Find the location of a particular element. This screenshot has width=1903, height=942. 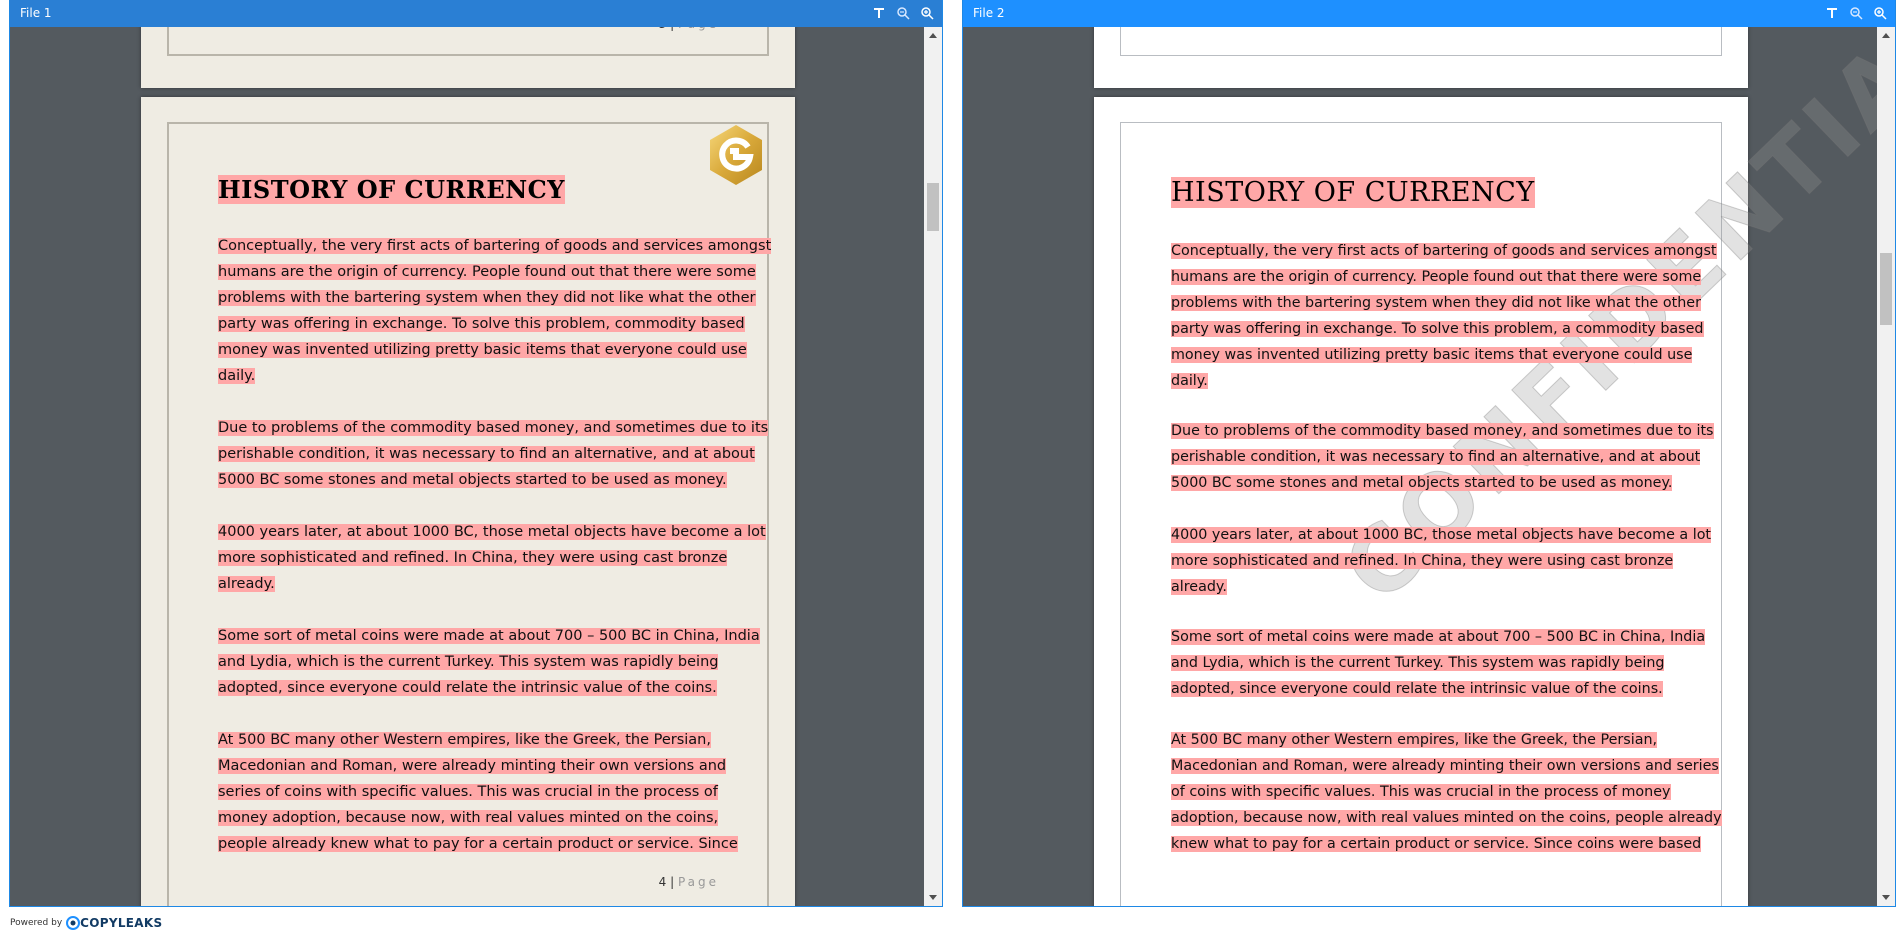

file2-previous-page is located at coordinates (1421, 57).